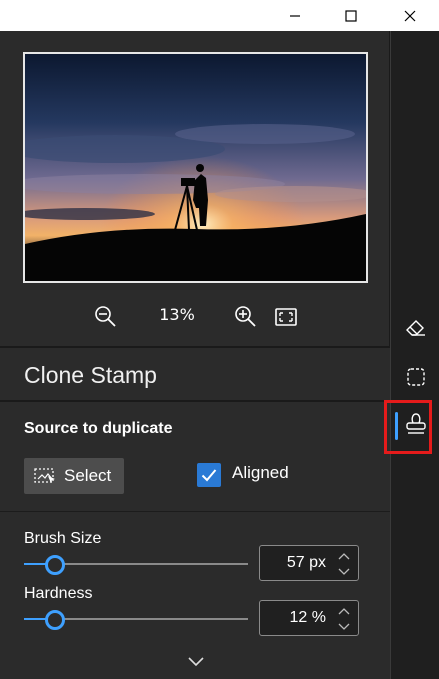  I want to click on close-icon, so click(410, 15).